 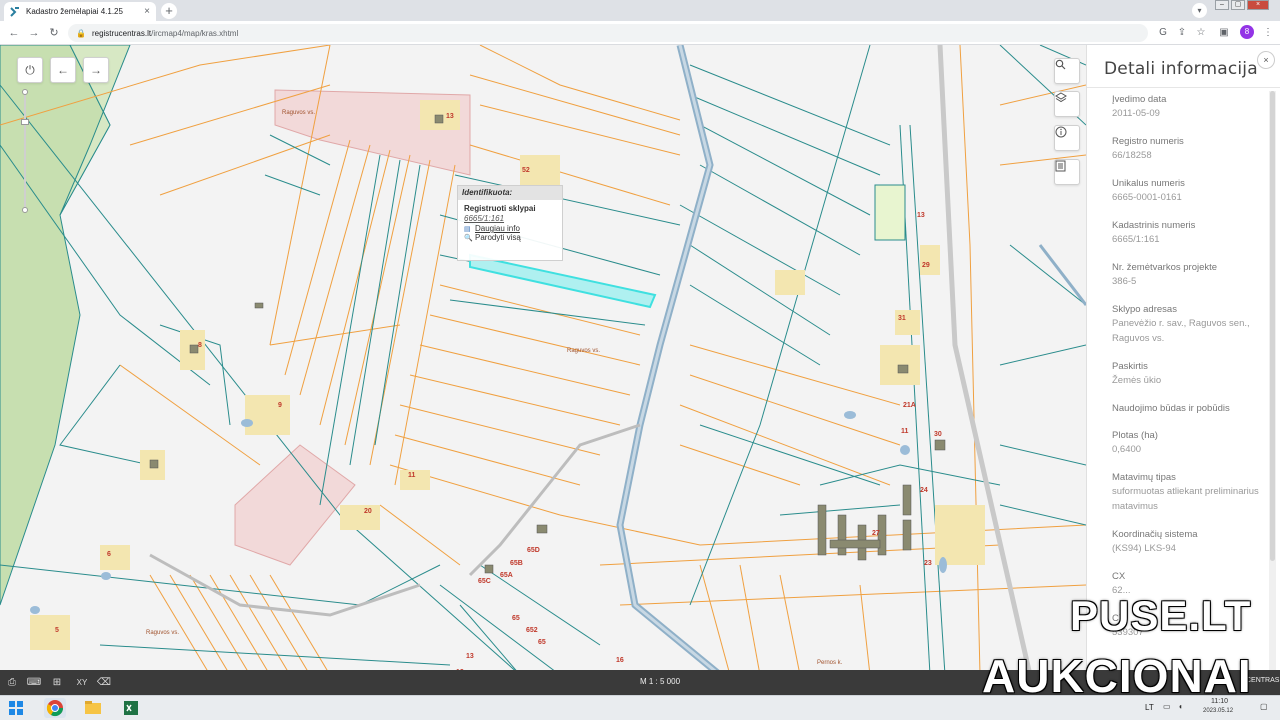 I want to click on place-label: Raguvos vs., so click(x=163, y=633).